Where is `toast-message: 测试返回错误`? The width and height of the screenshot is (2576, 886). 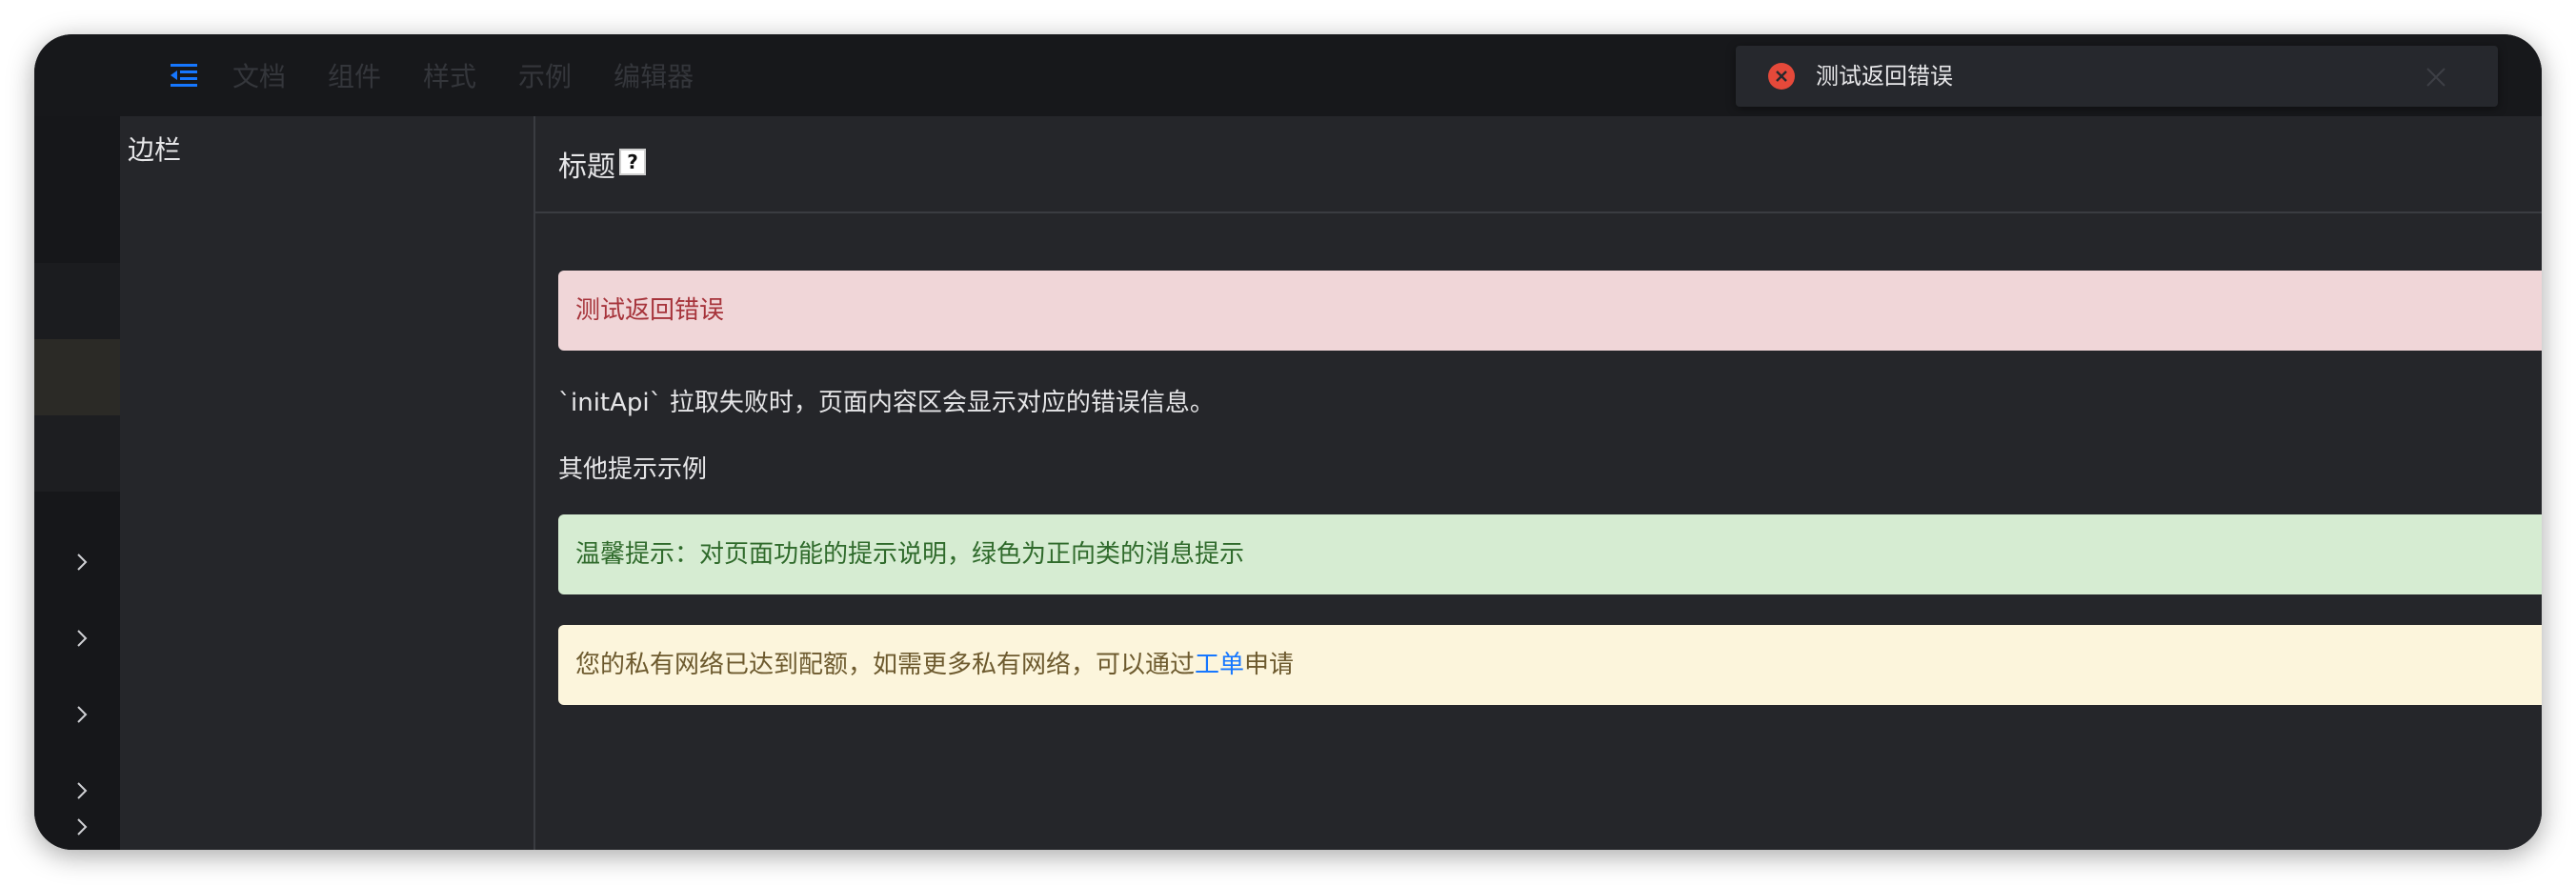 toast-message: 测试返回错误 is located at coordinates (1884, 76).